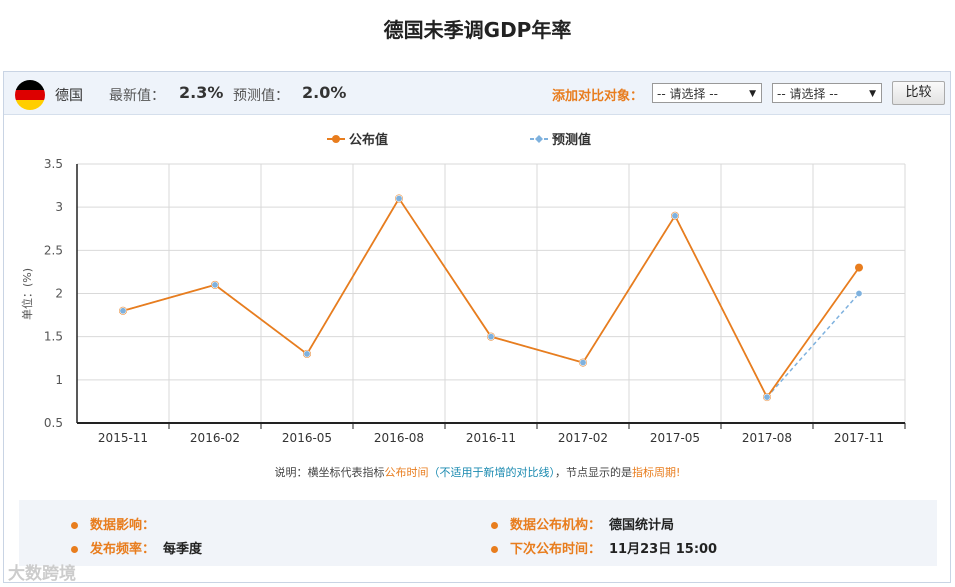 Image resolution: width=955 pixels, height=587 pixels. What do you see at coordinates (767, 438) in the screenshot?
I see `x-tick-label: 2017-08` at bounding box center [767, 438].